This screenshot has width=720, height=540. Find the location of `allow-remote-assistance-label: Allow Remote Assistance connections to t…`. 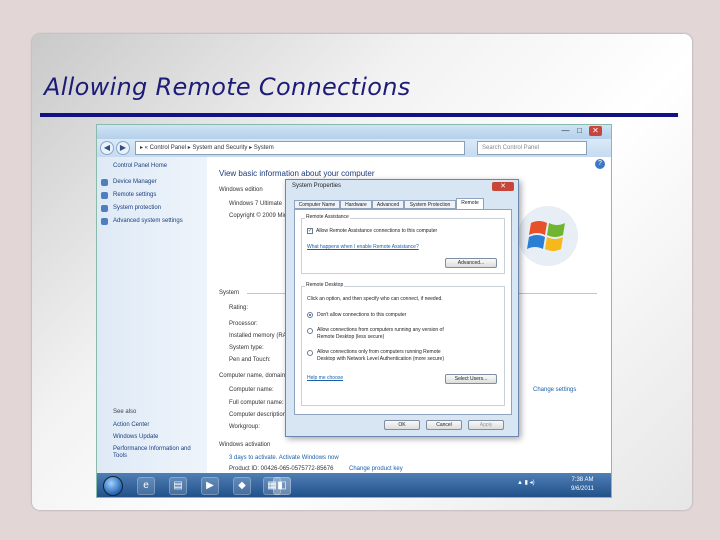

allow-remote-assistance-label: Allow Remote Assistance connections to t… is located at coordinates (377, 231).